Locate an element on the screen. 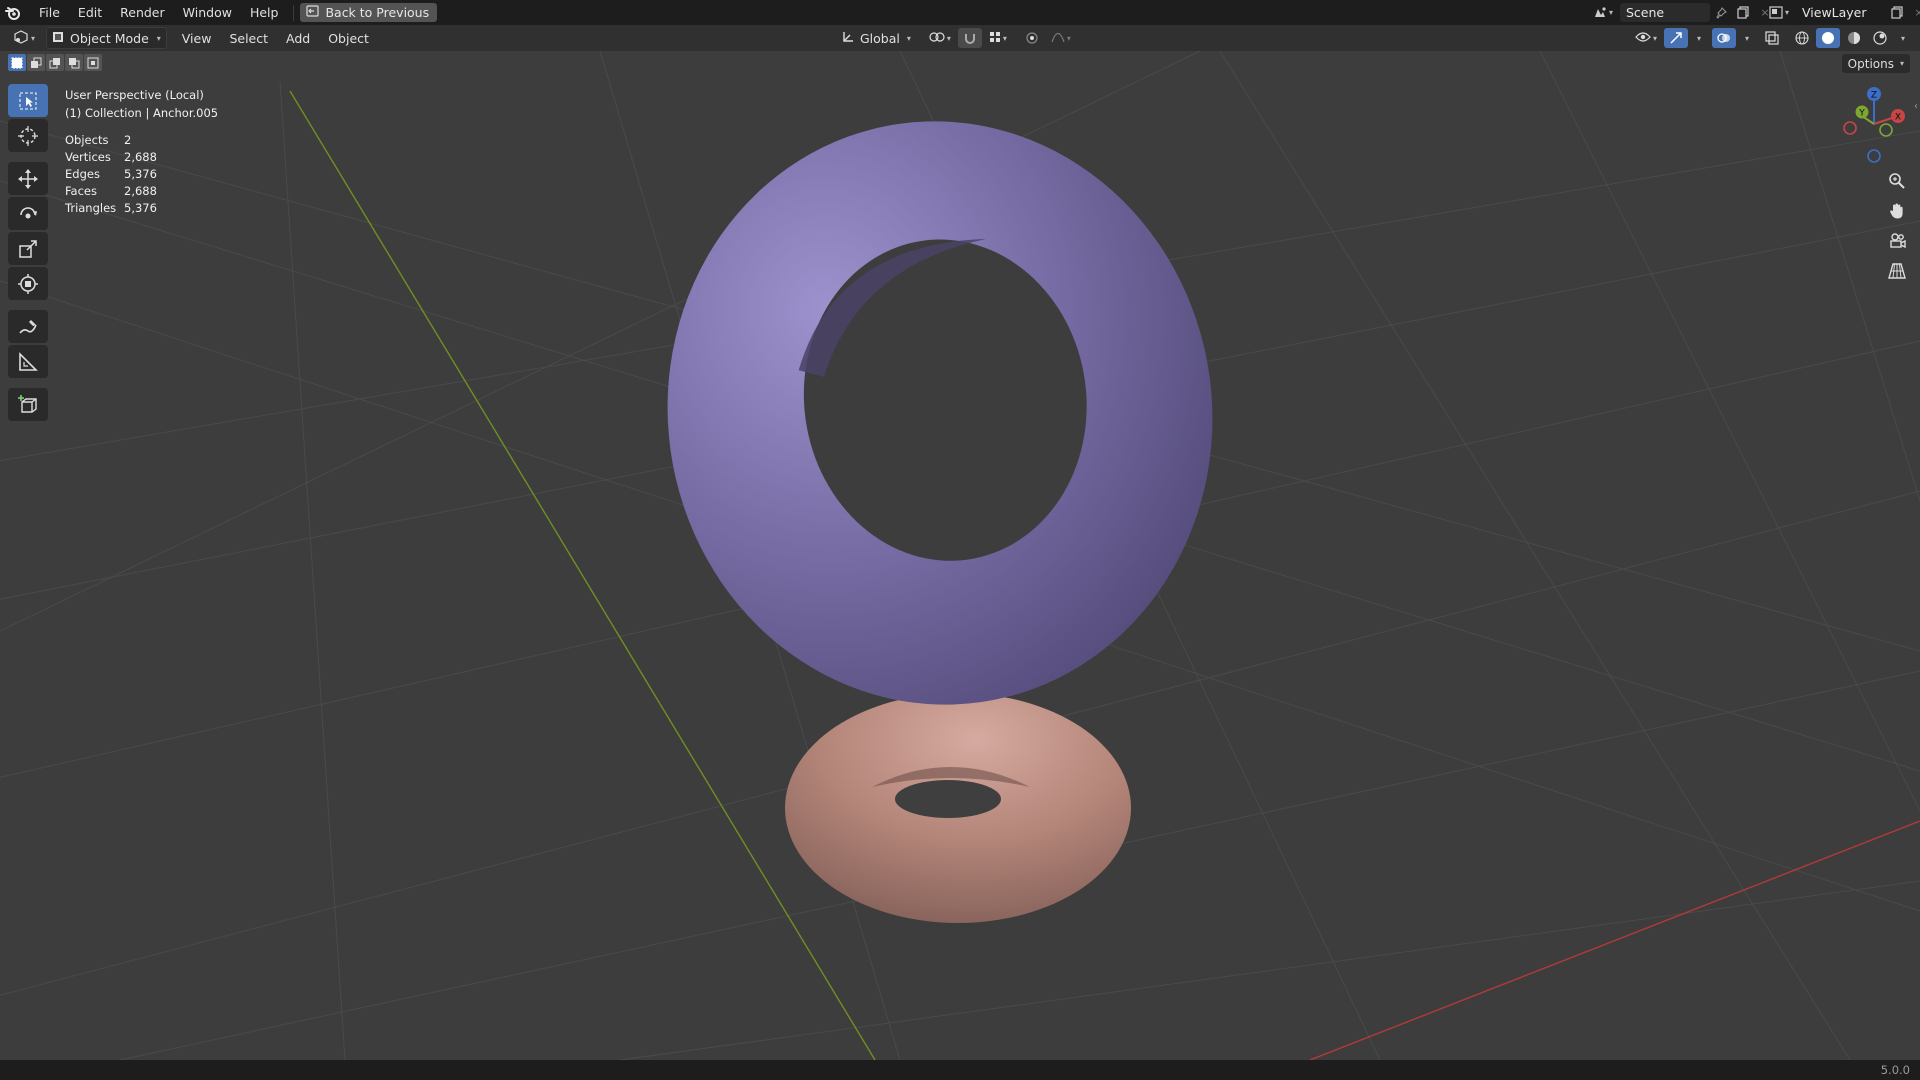 This screenshot has height=1080, width=1920. transform-tool-icon is located at coordinates (28, 283).